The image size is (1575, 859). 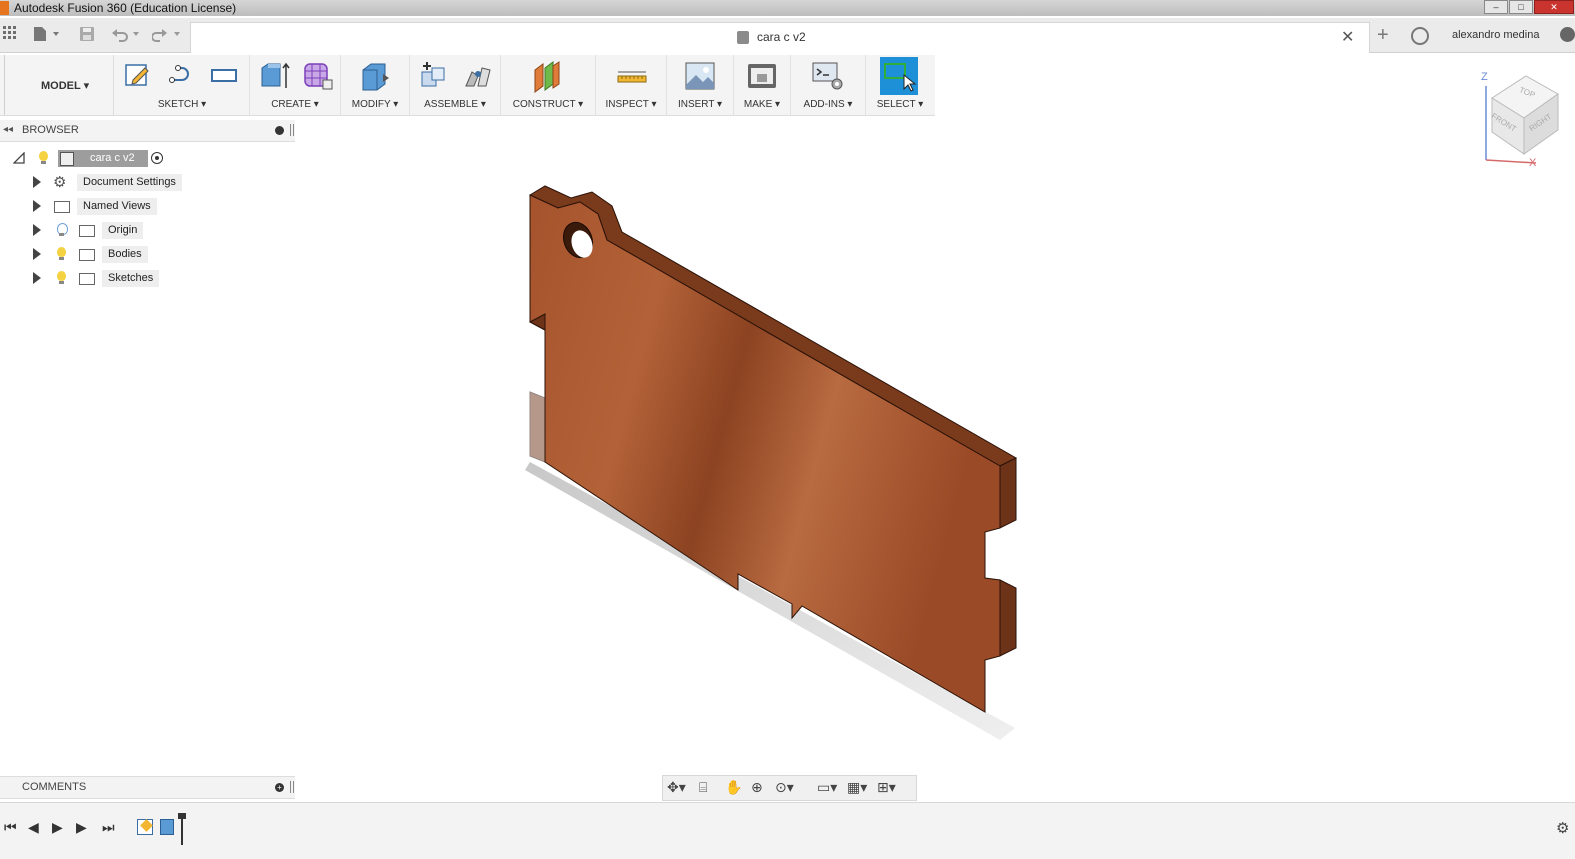 What do you see at coordinates (761, 75) in the screenshot?
I see `3d-print-icon` at bounding box center [761, 75].